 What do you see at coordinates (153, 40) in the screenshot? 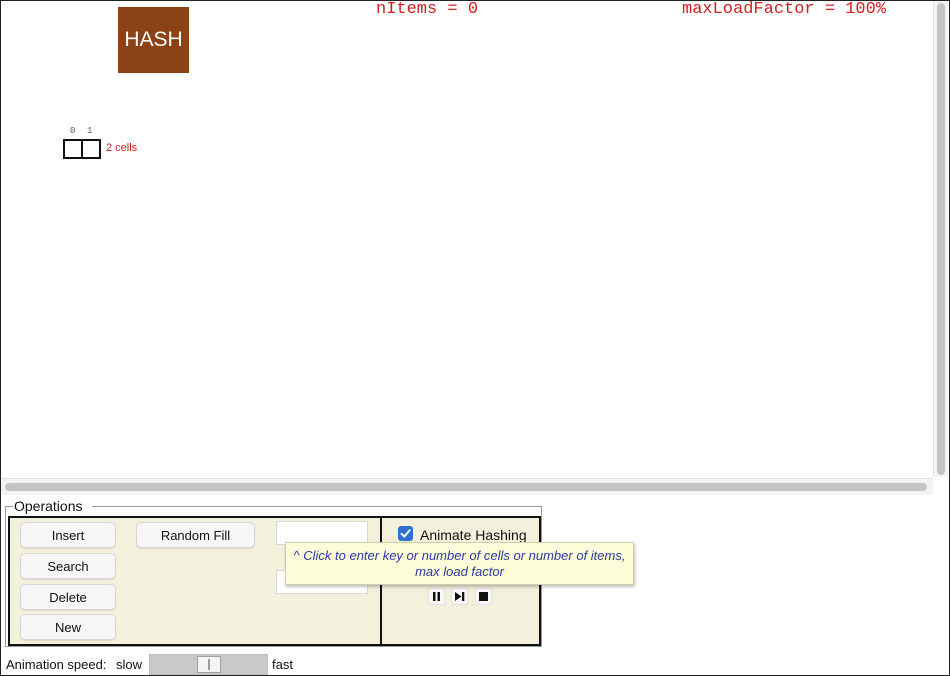
I see `hash-logo: HASH` at bounding box center [153, 40].